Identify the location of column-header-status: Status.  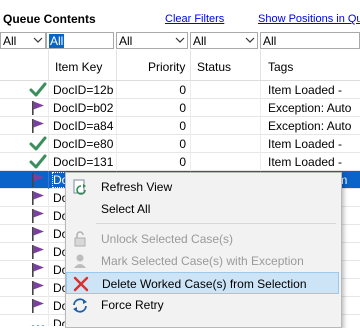
(214, 67).